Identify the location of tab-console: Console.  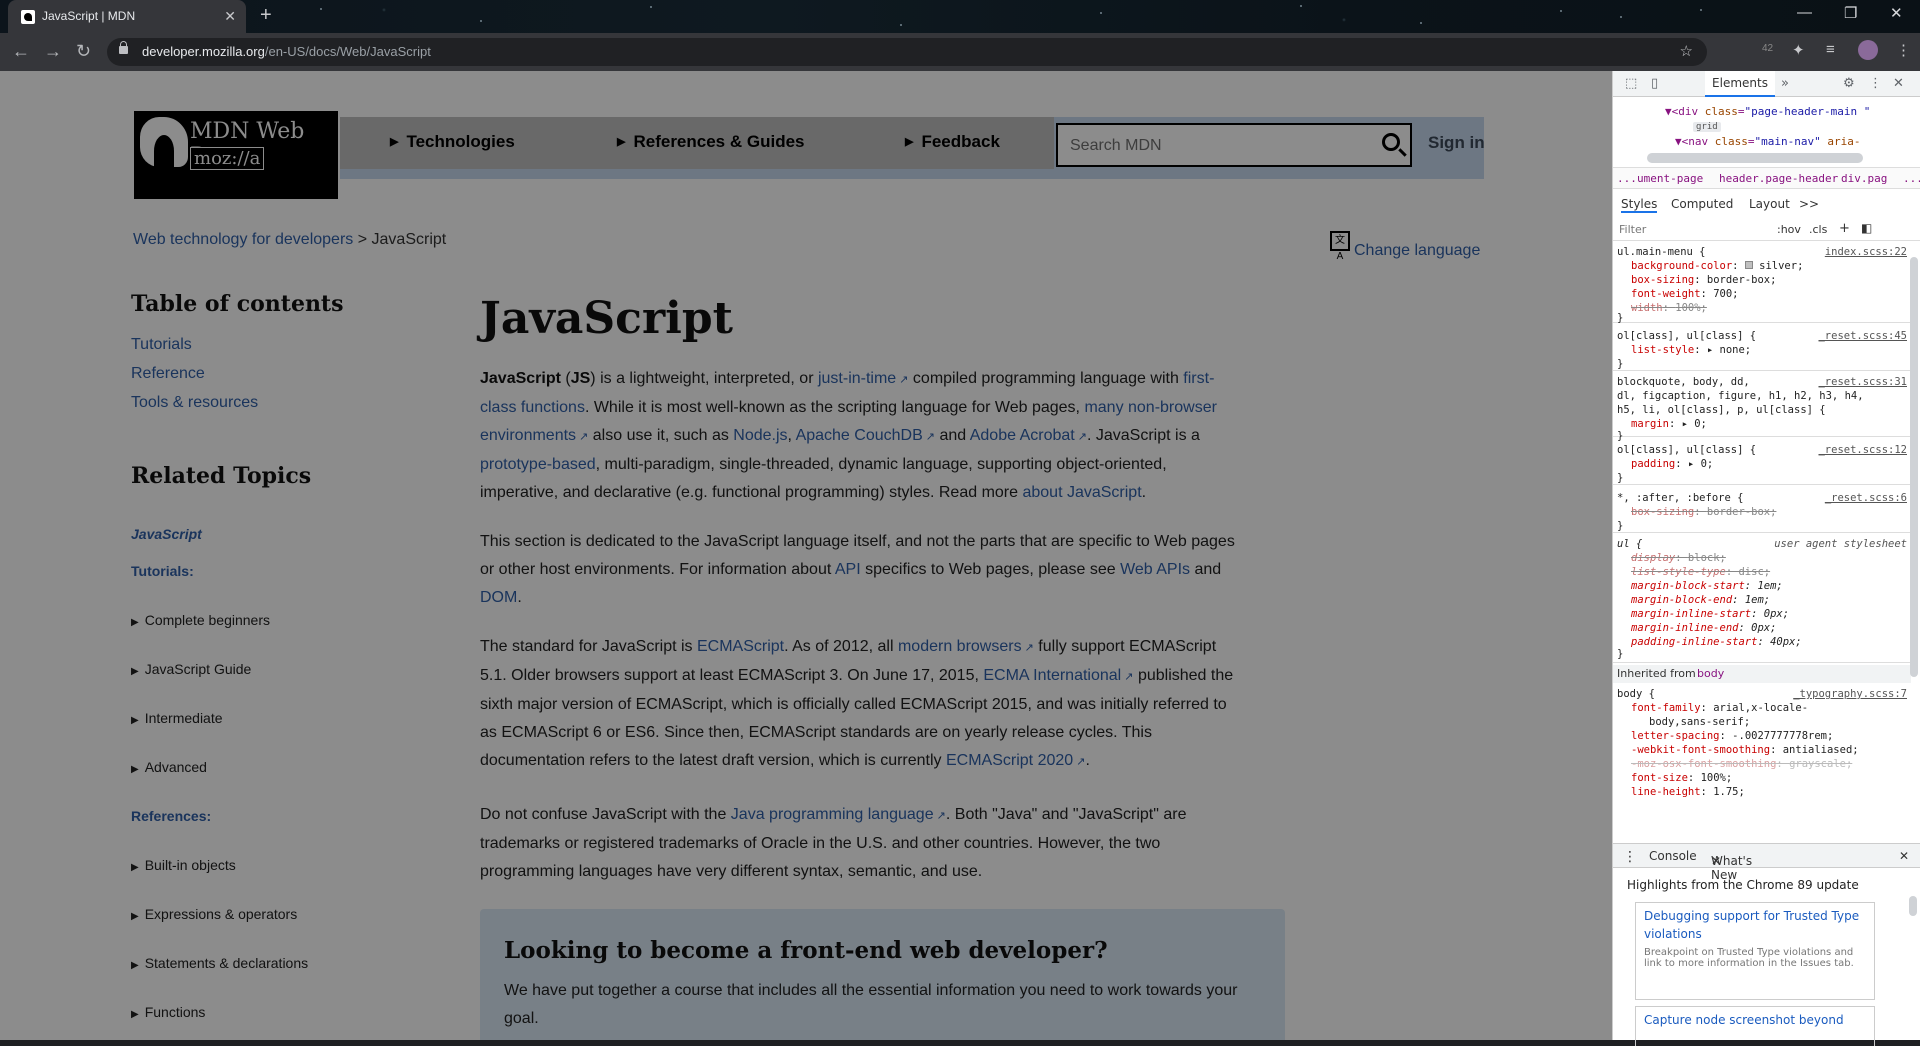
(1673, 856).